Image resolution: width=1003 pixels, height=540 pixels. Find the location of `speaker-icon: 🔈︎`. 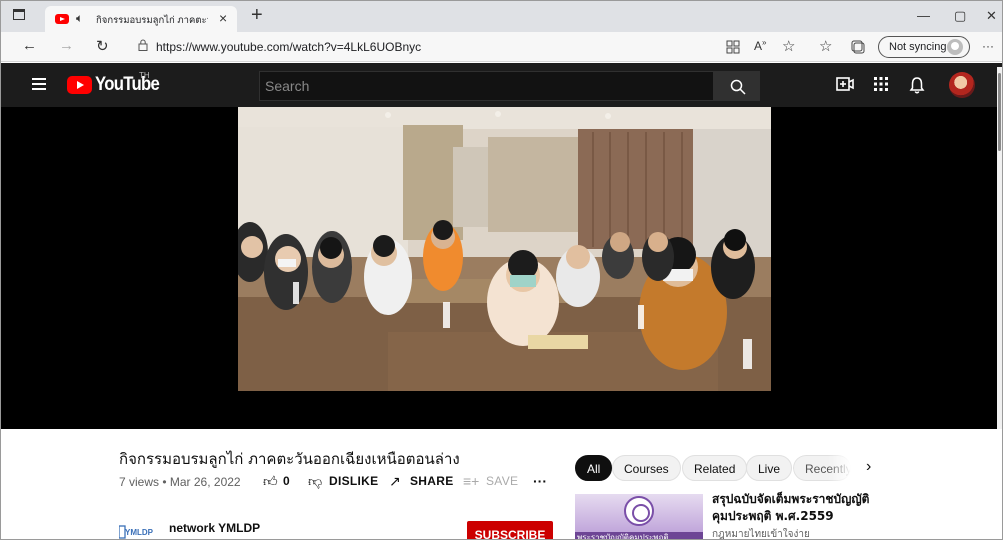

speaker-icon: 🔈︎ is located at coordinates (79, 18).